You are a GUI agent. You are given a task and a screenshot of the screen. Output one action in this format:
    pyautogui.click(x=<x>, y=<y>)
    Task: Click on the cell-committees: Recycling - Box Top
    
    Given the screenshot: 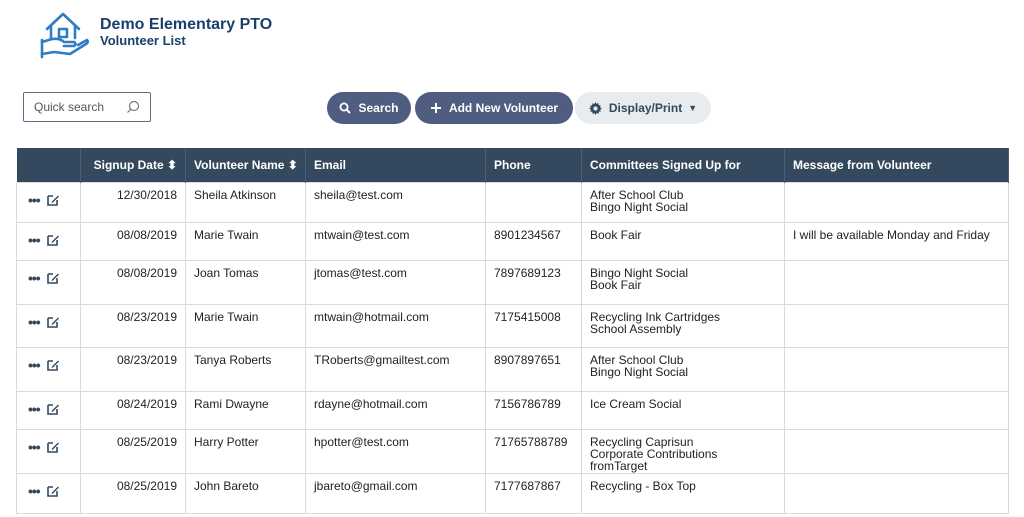 What is the action you would take?
    pyautogui.click(x=683, y=493)
    